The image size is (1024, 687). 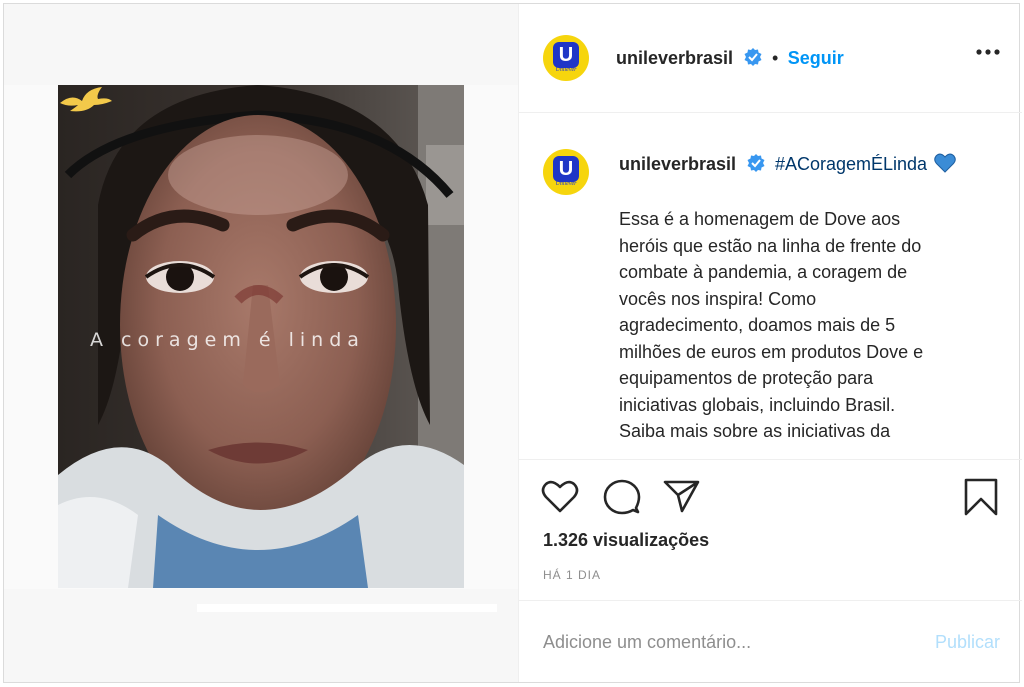 What do you see at coordinates (763, 272) in the screenshot?
I see `caption-line: combate à pandemia, a coragem de` at bounding box center [763, 272].